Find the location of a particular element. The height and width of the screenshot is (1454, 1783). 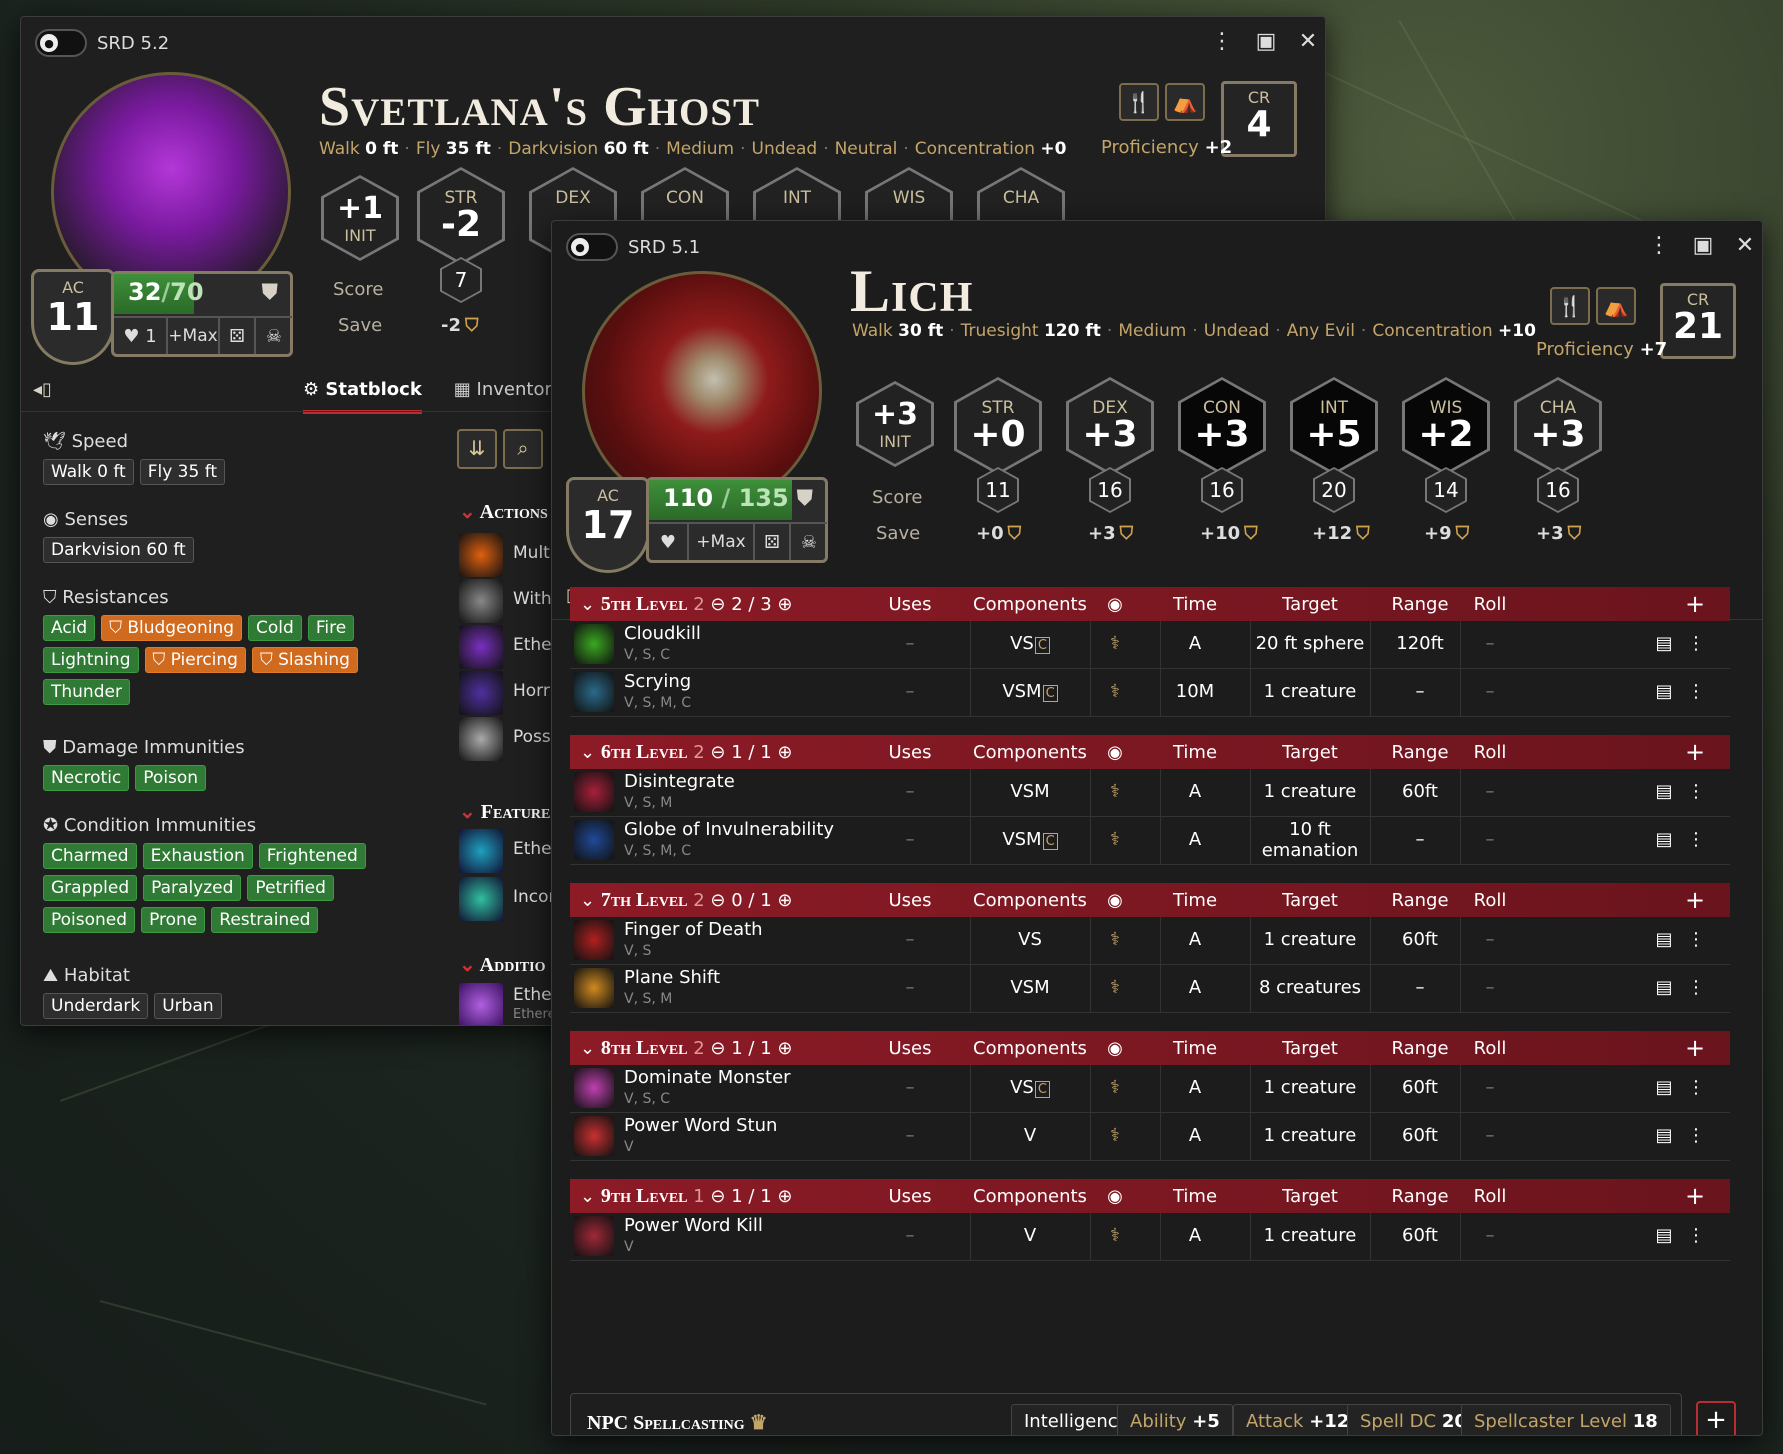

tag-chip: Acid is located at coordinates (69, 628).